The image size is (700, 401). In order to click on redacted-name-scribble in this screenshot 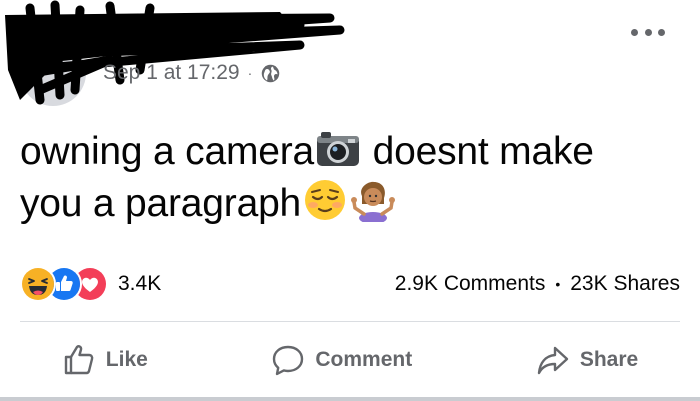, I will do `click(175, 52)`.